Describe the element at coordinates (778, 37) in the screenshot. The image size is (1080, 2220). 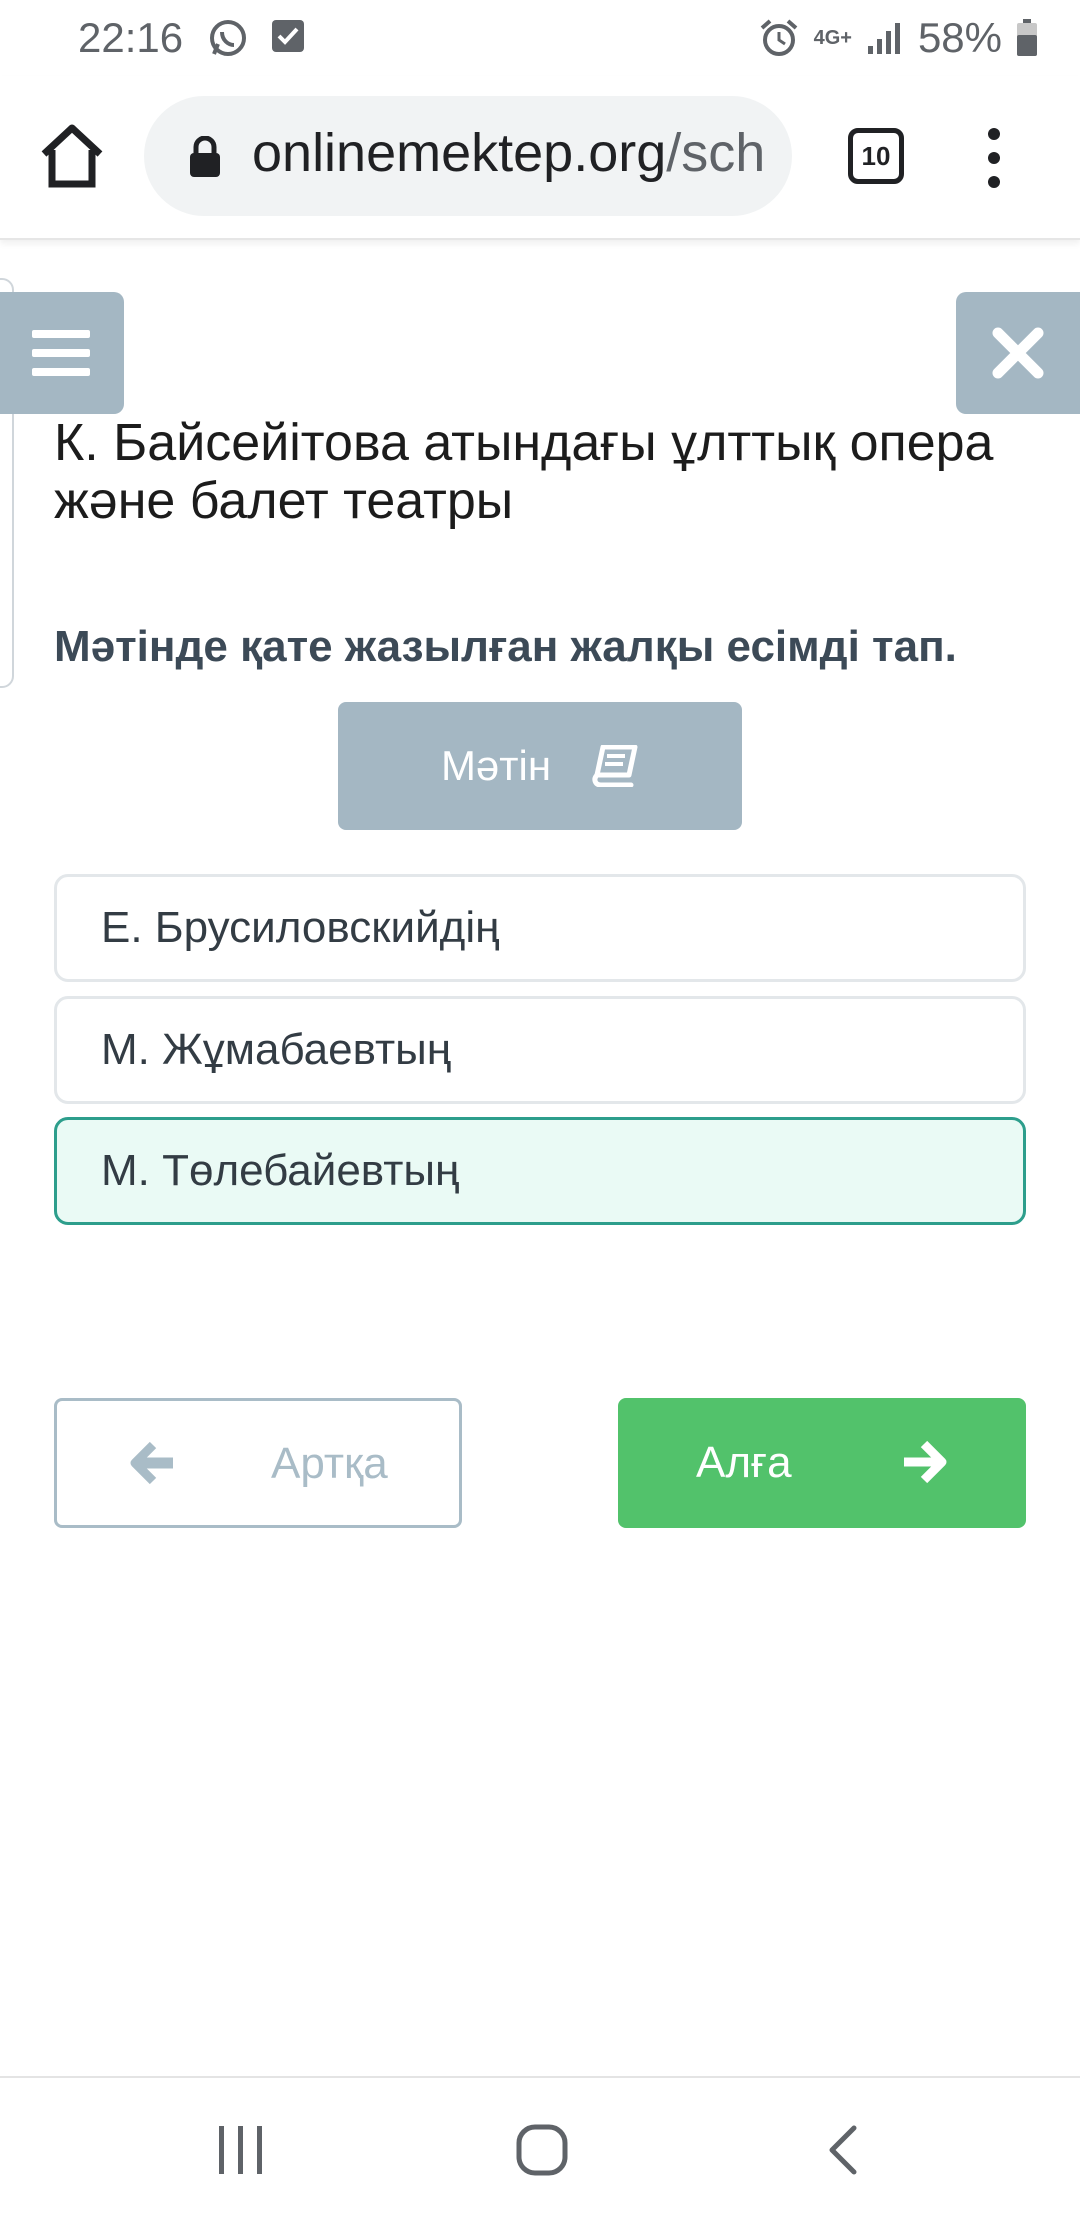
I see `alarm-icon` at that location.